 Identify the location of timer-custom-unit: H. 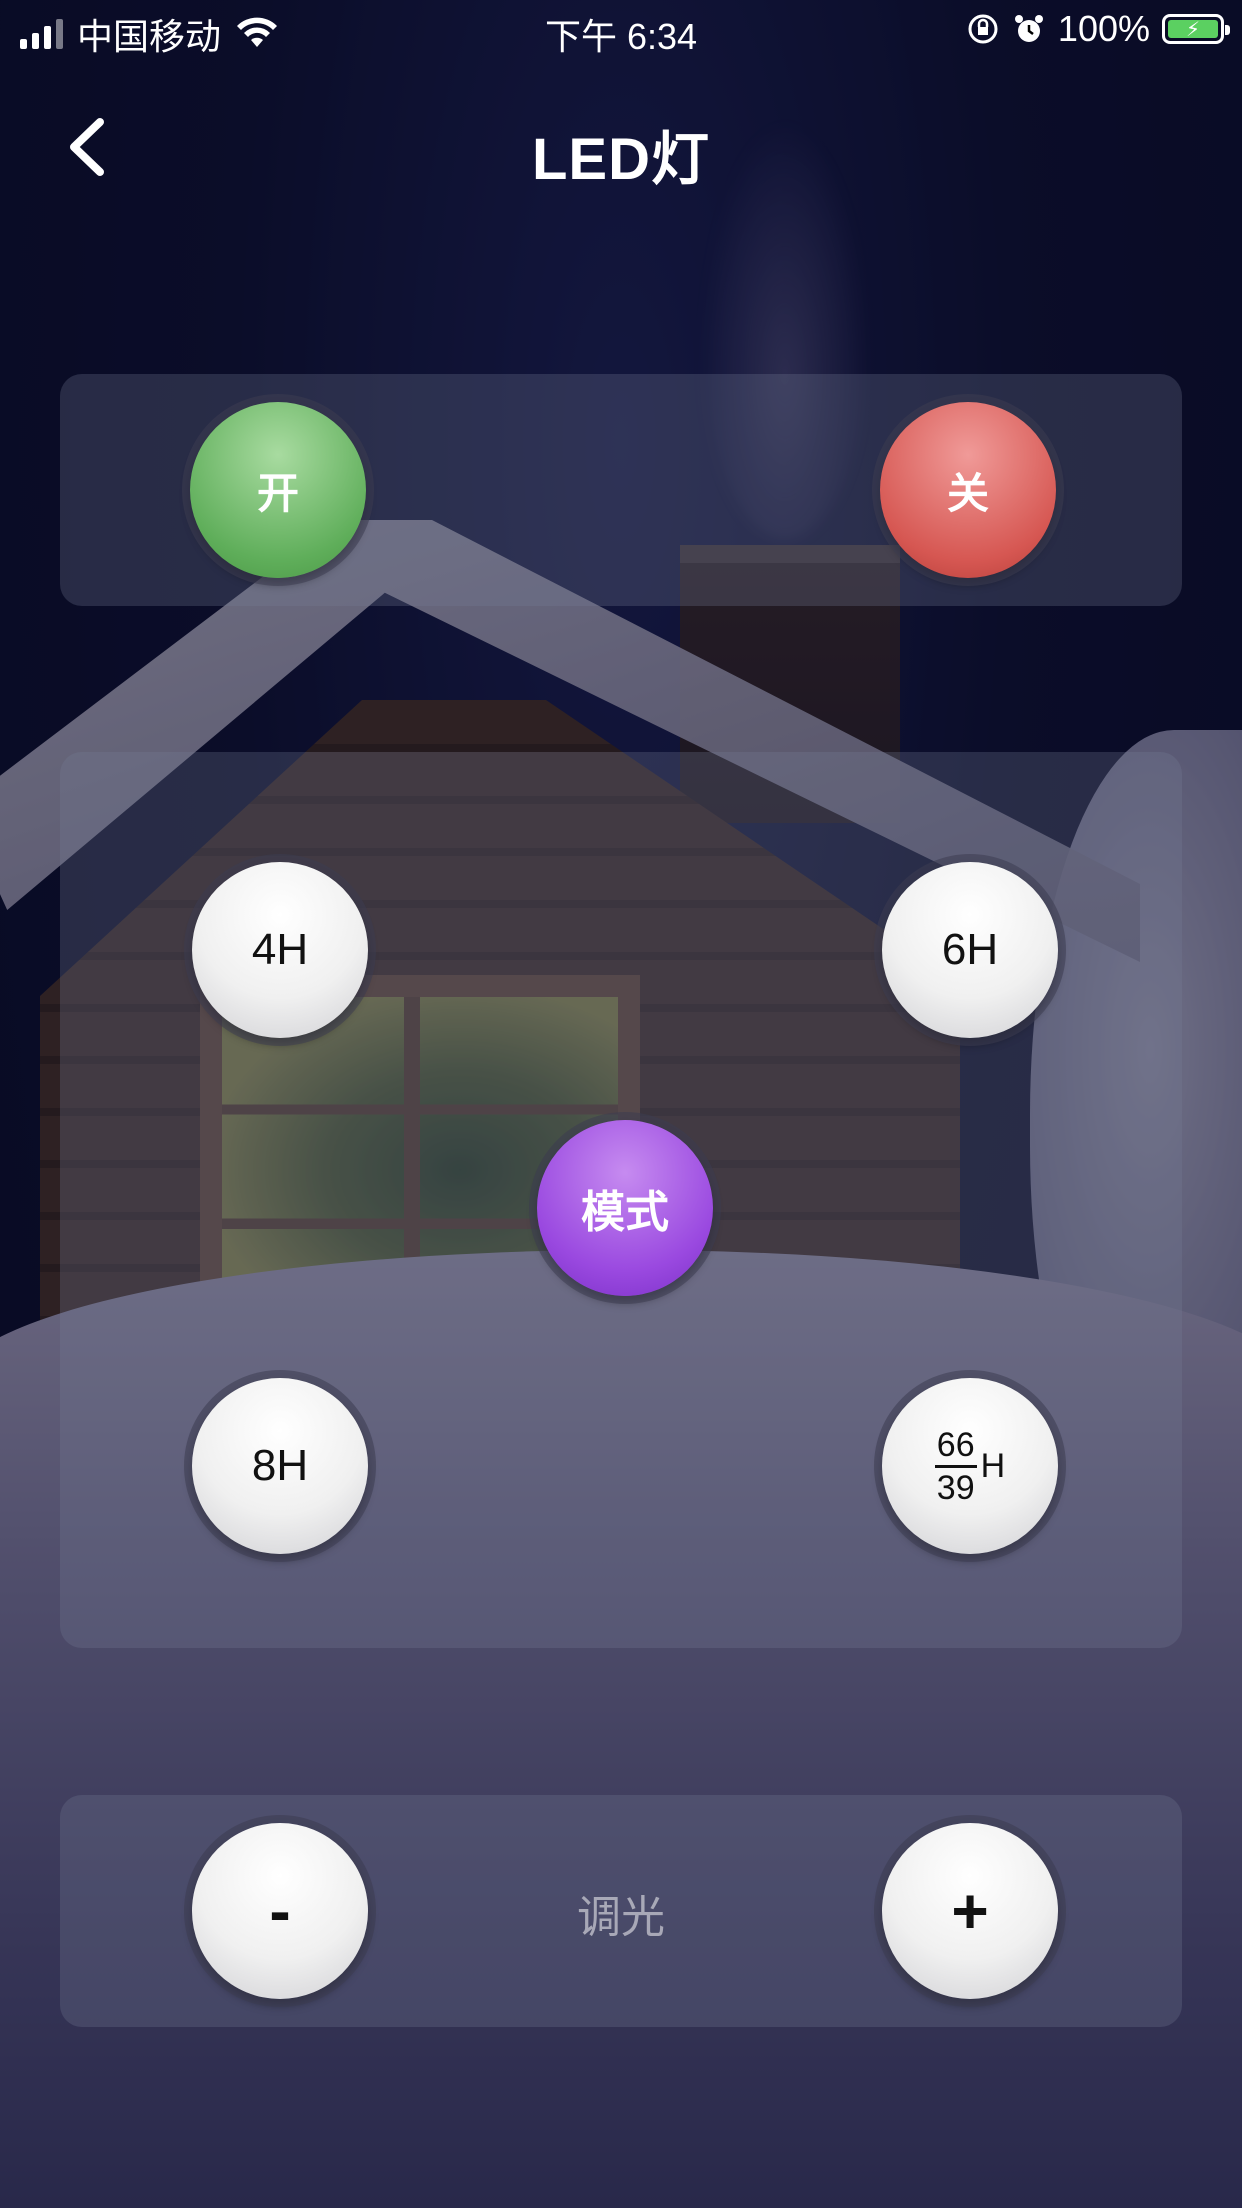
(993, 1465).